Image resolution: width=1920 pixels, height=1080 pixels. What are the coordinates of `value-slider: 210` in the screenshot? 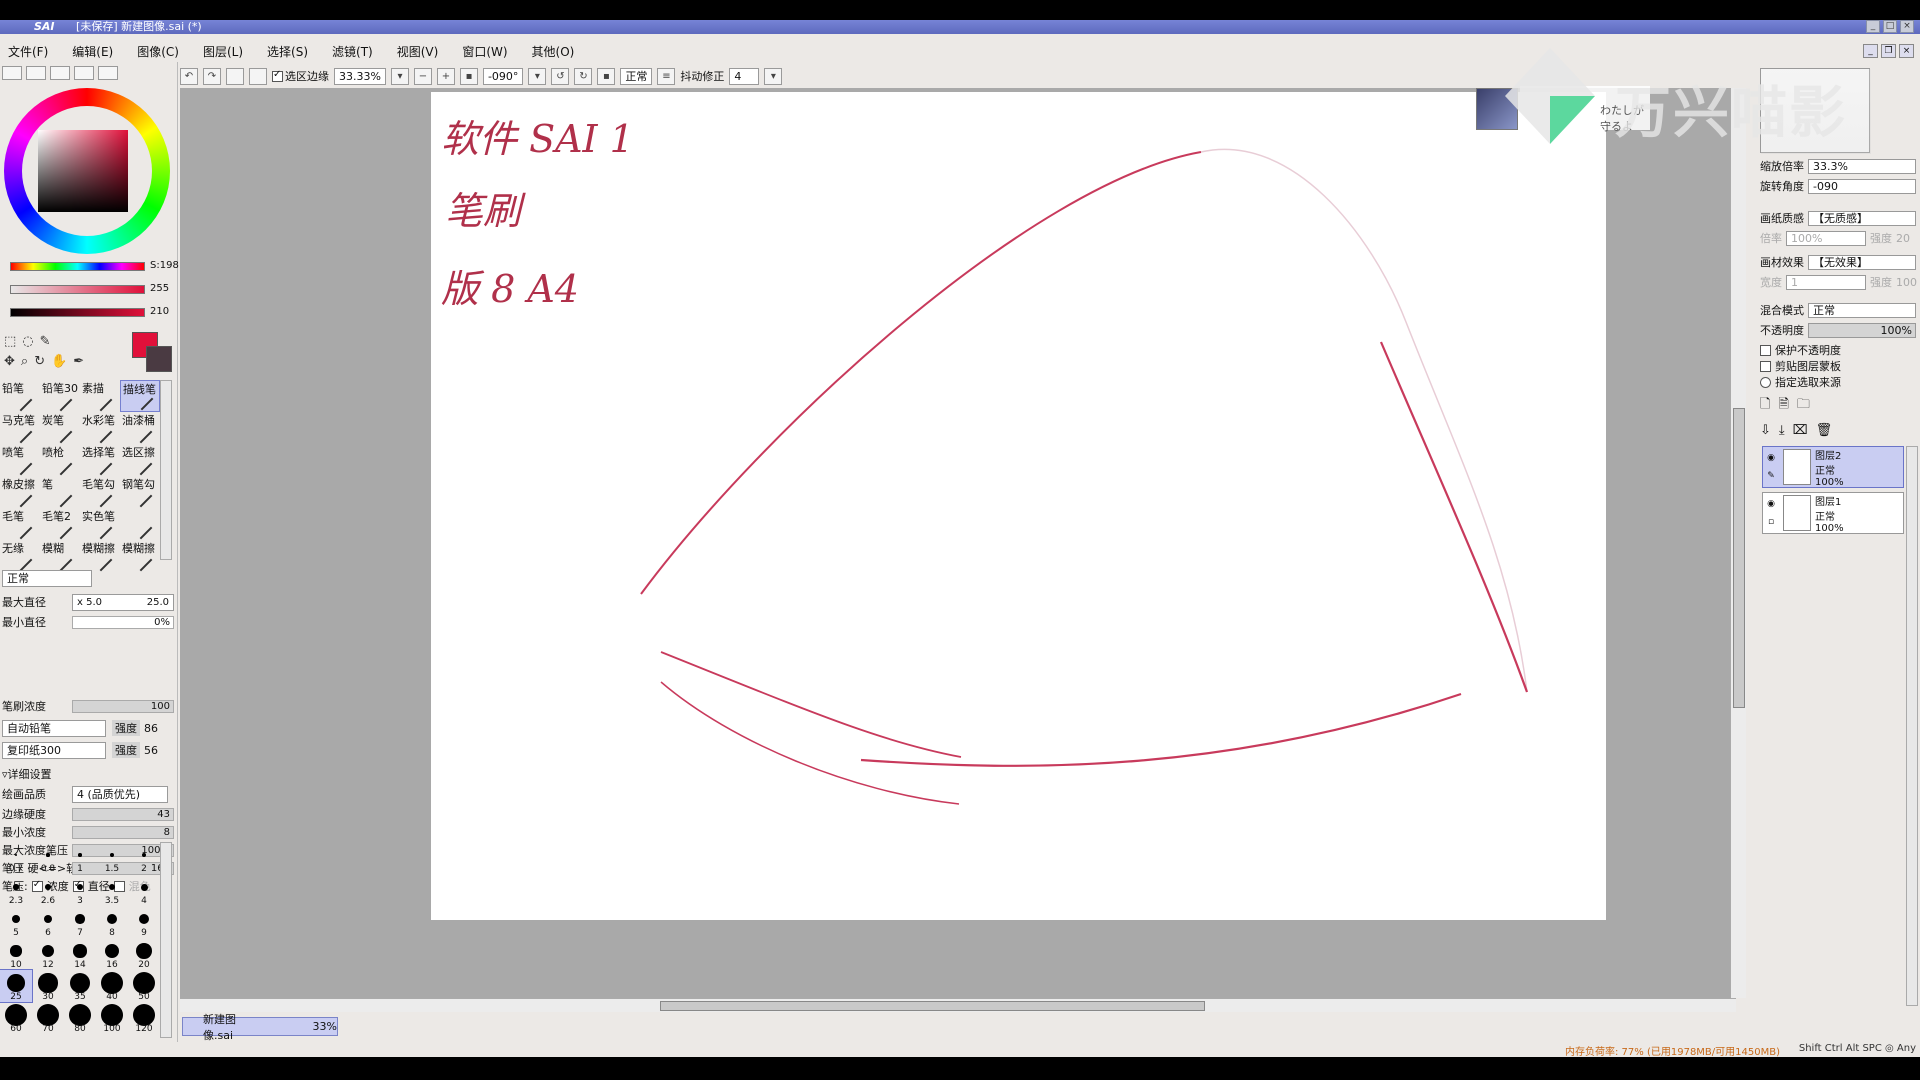 It's located at (89, 312).